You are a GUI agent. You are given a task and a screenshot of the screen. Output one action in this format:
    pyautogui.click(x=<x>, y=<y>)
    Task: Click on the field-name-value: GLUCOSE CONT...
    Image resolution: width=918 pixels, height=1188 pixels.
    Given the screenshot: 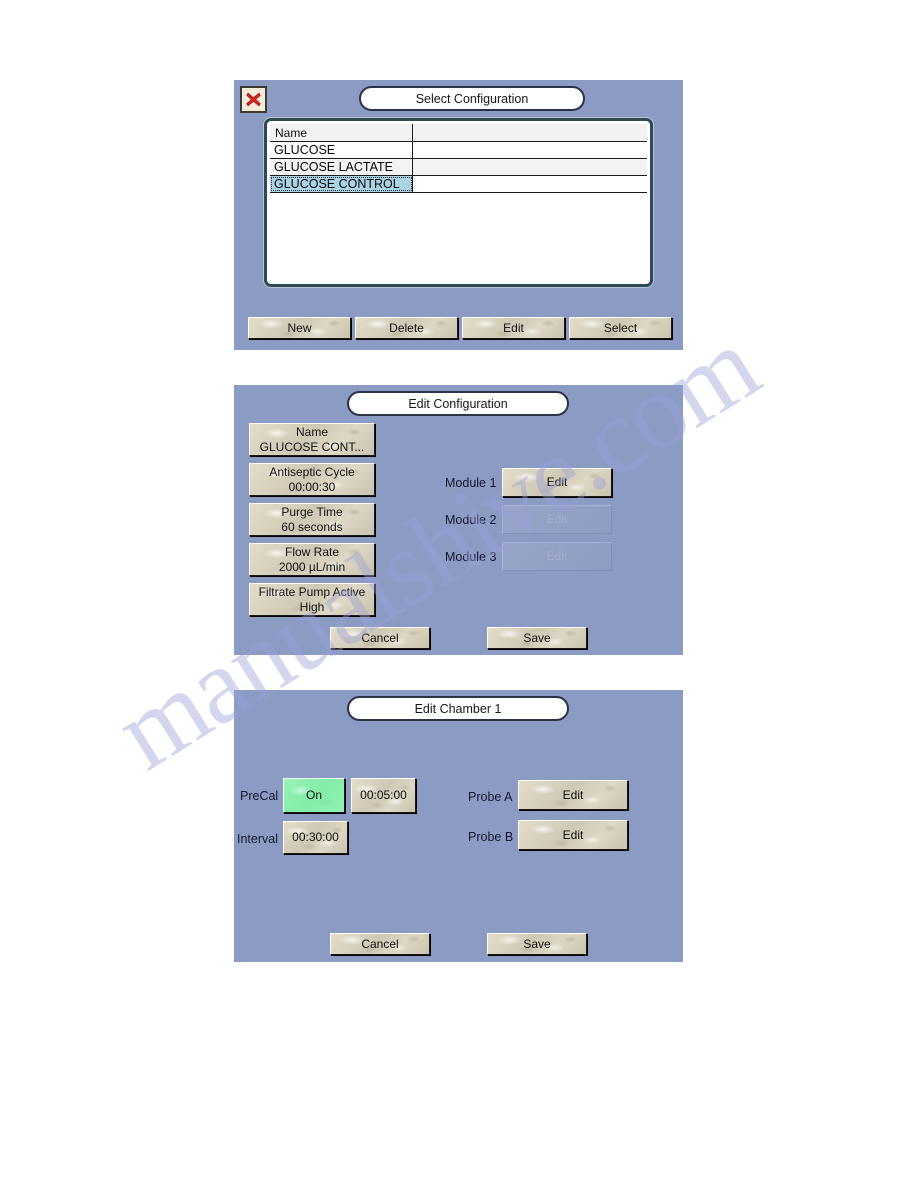 What is the action you would take?
    pyautogui.click(x=312, y=446)
    